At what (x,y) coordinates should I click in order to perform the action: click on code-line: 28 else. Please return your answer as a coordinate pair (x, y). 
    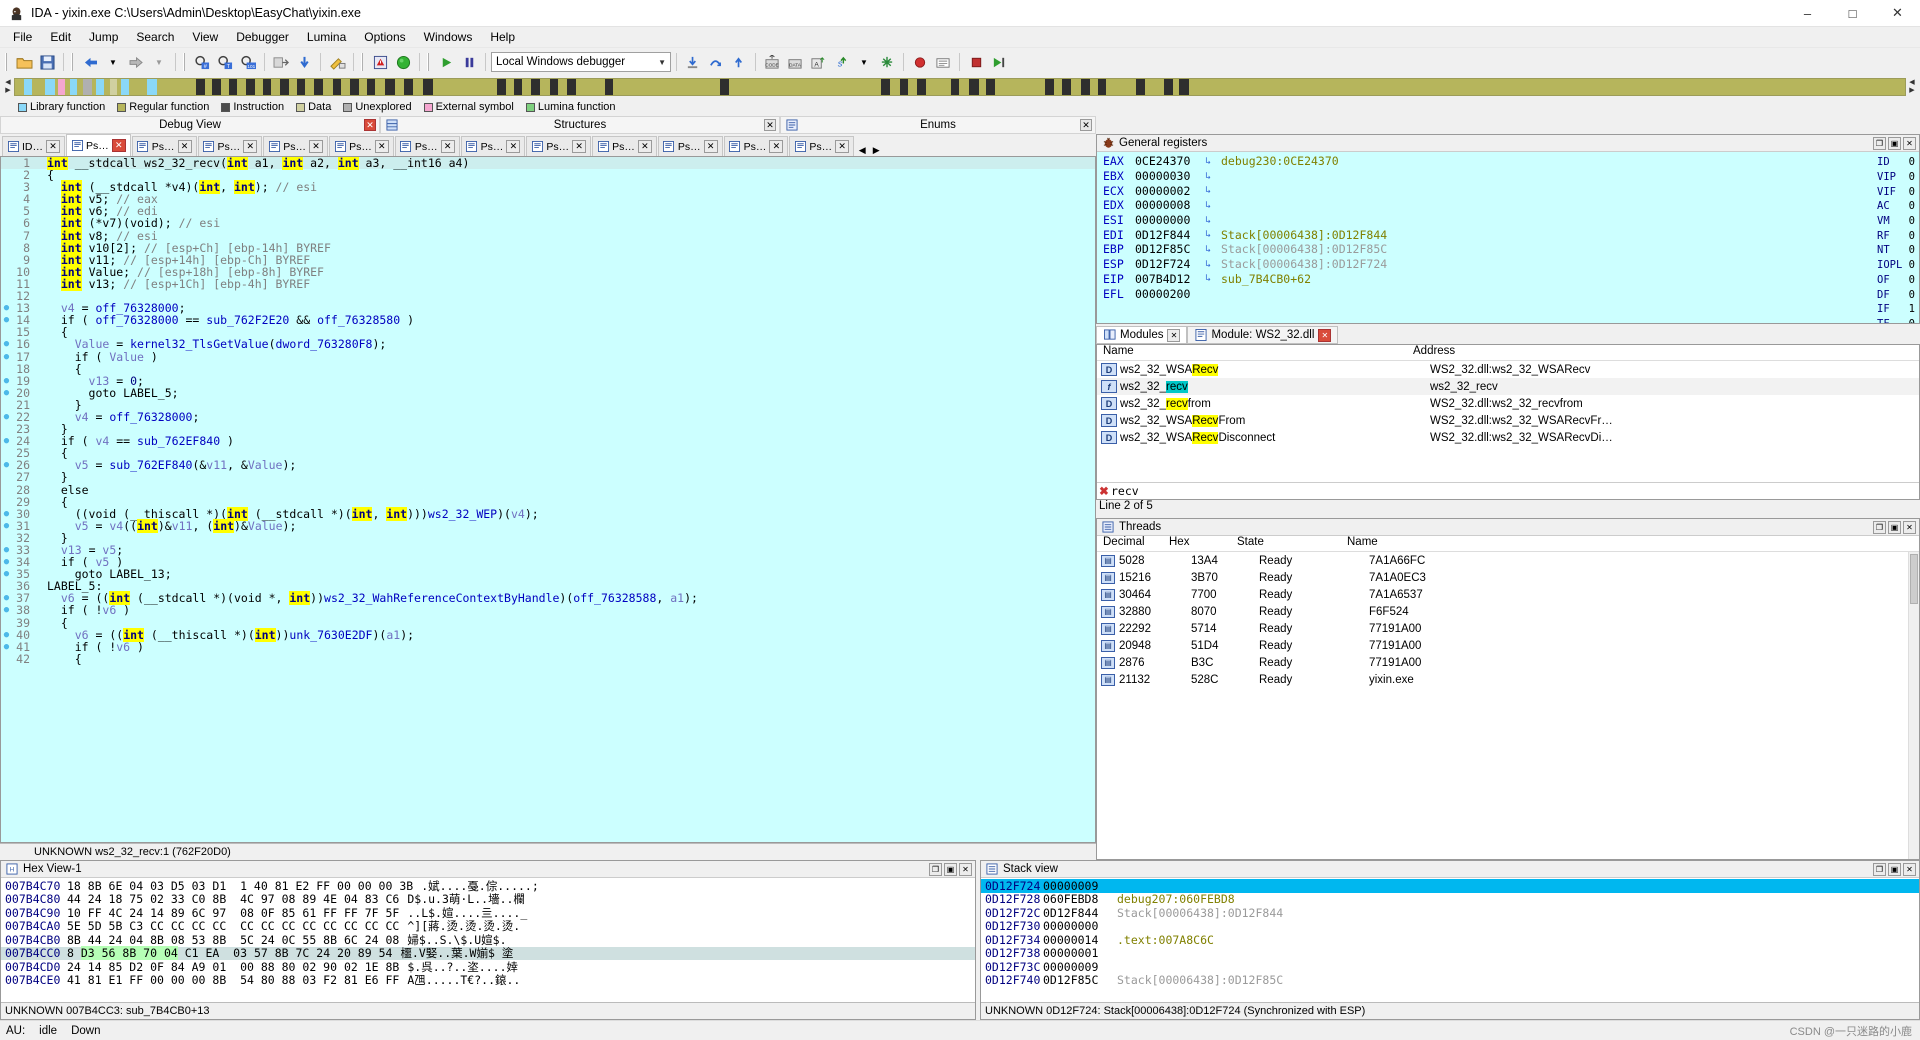
    Looking at the image, I should click on (548, 489).